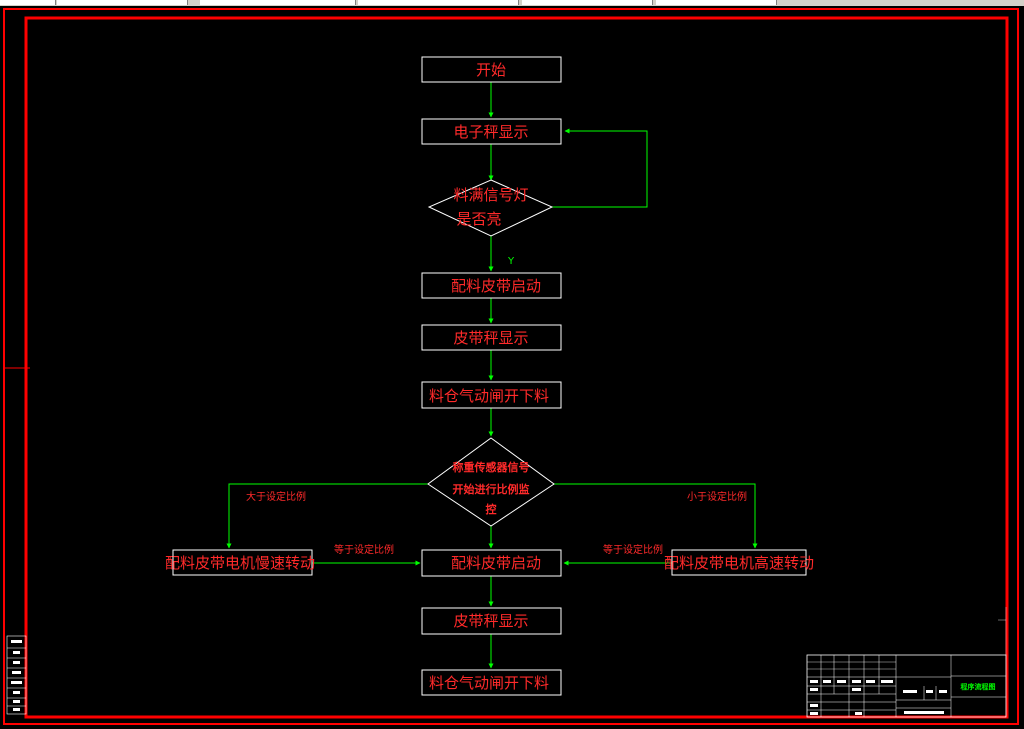 The width and height of the screenshot is (1024, 729). What do you see at coordinates (16, 675) in the screenshot?
I see `revision-strip` at bounding box center [16, 675].